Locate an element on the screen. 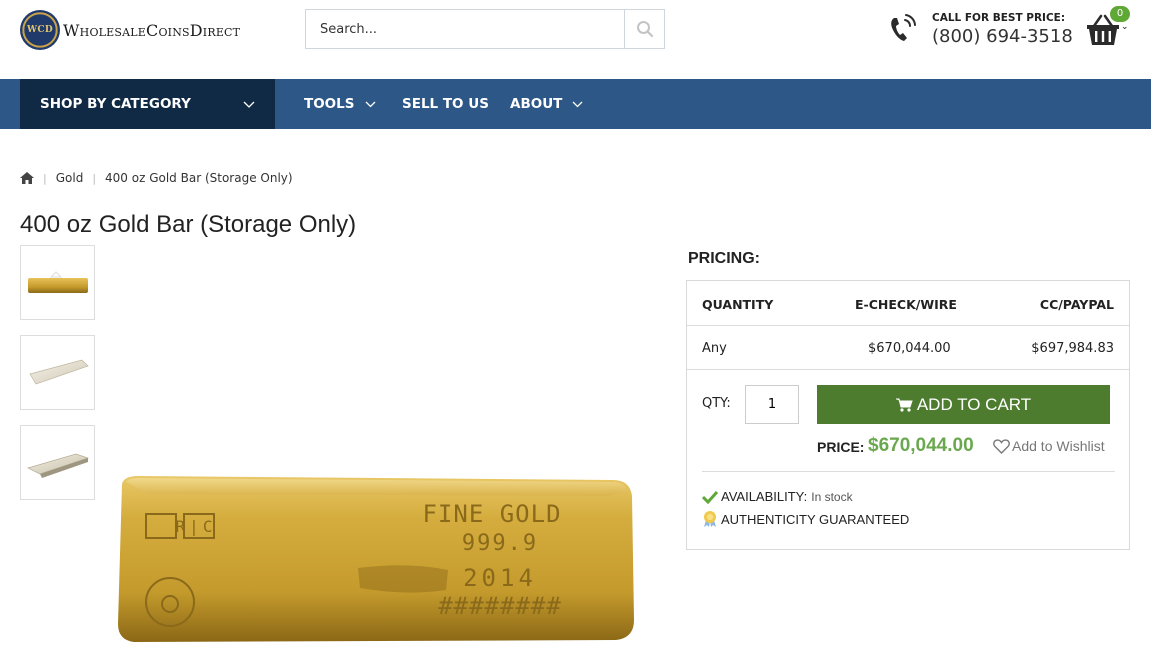  pricing-cell-quantity: Any is located at coordinates (714, 348).